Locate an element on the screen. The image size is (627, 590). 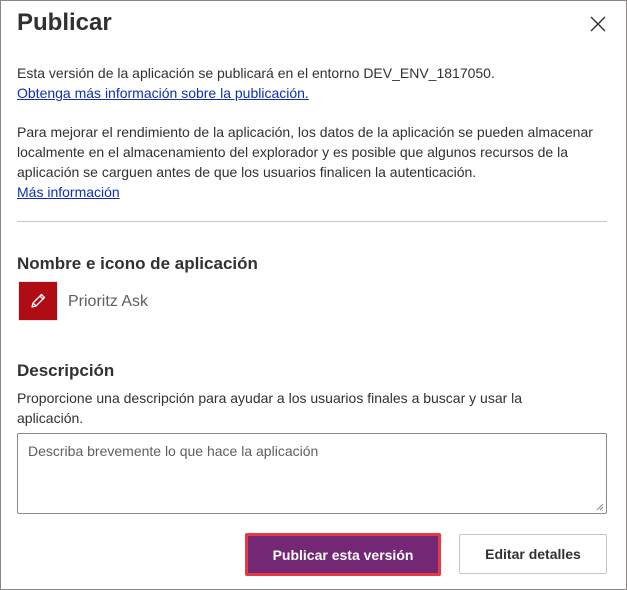
close-button is located at coordinates (598, 24).